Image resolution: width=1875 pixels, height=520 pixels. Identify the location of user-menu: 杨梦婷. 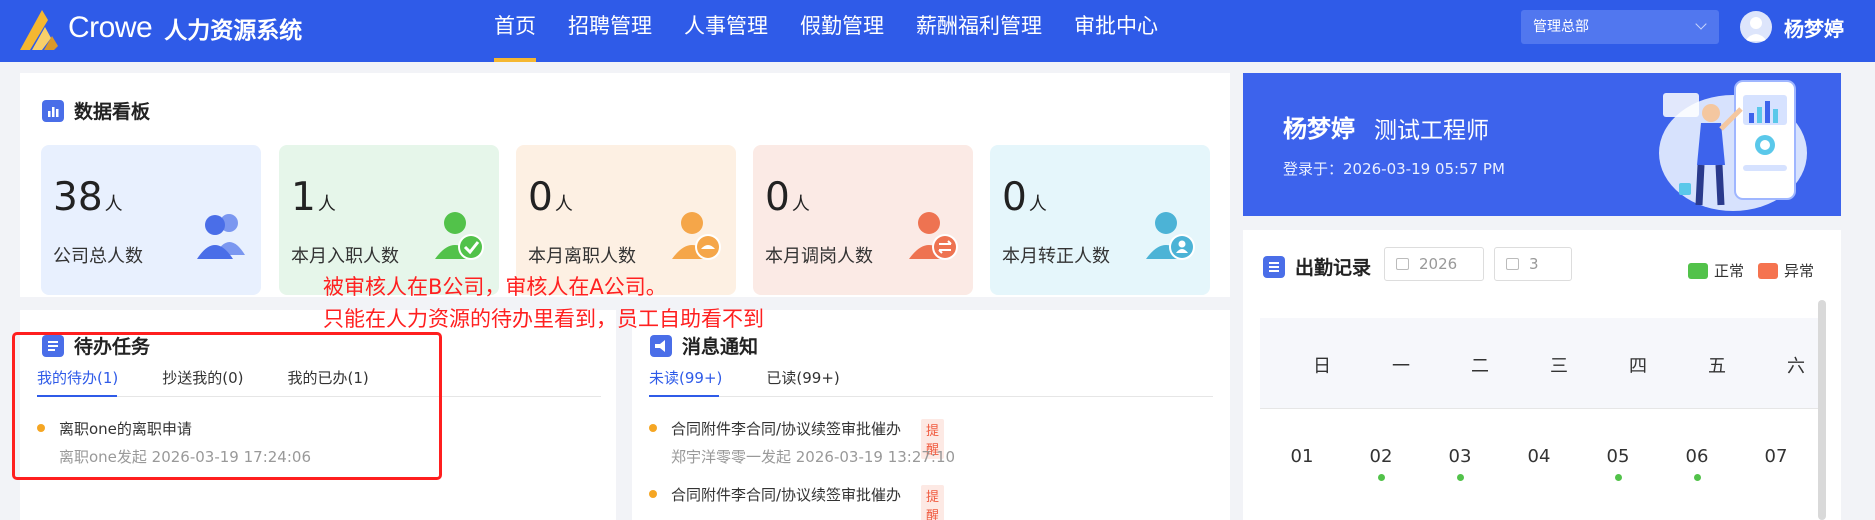
(1792, 27).